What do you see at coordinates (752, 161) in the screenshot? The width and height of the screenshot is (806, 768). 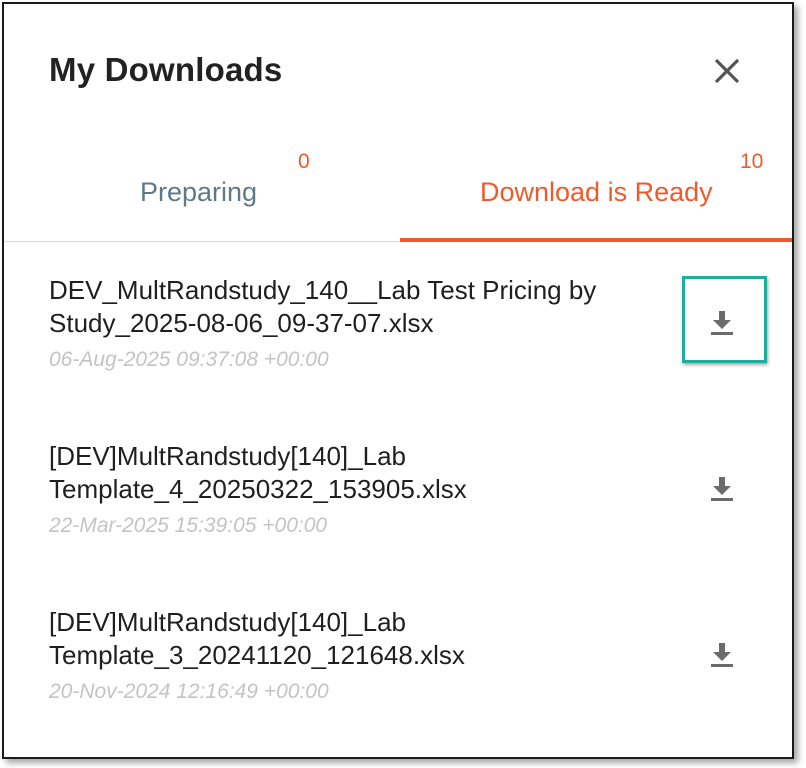 I see `tab-download-ready-count: 10` at bounding box center [752, 161].